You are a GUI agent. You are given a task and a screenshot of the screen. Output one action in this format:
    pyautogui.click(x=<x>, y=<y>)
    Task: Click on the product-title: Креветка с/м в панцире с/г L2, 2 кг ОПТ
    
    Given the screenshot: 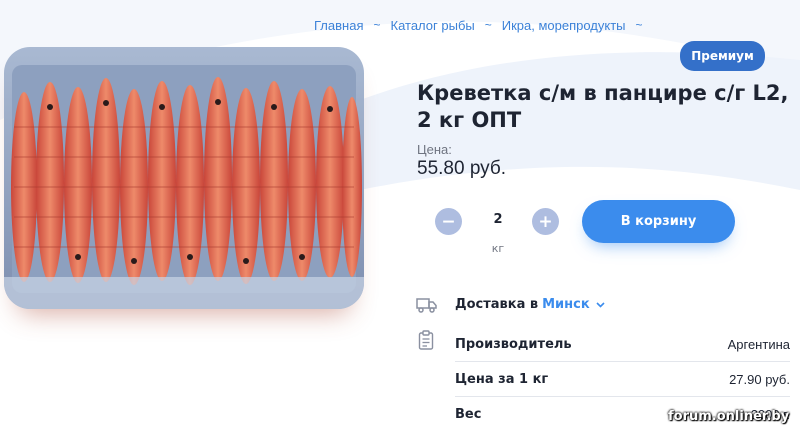 What is the action you would take?
    pyautogui.click(x=603, y=106)
    